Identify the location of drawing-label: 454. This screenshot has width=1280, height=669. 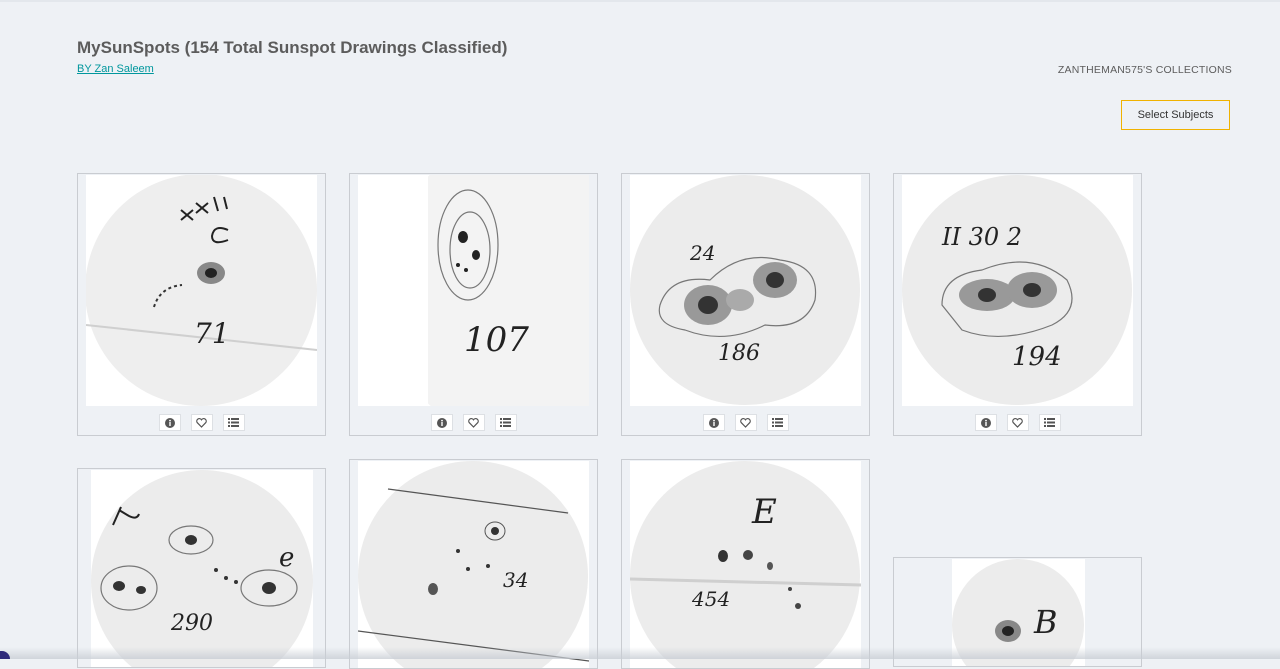
(710, 599).